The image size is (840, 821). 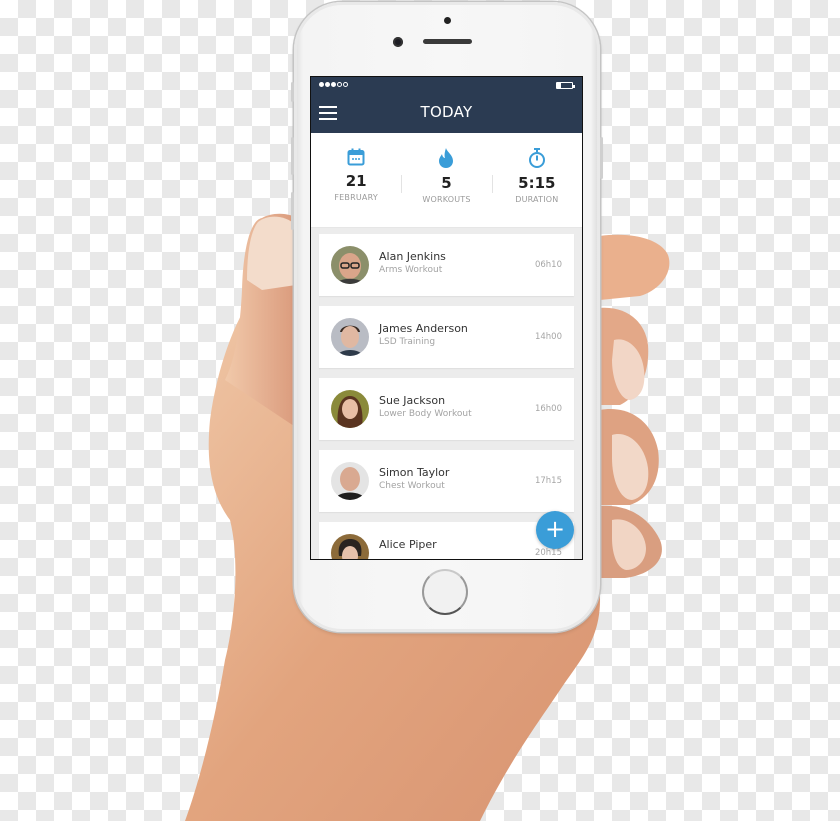 What do you see at coordinates (548, 553) in the screenshot?
I see `workout-time: 20h15` at bounding box center [548, 553].